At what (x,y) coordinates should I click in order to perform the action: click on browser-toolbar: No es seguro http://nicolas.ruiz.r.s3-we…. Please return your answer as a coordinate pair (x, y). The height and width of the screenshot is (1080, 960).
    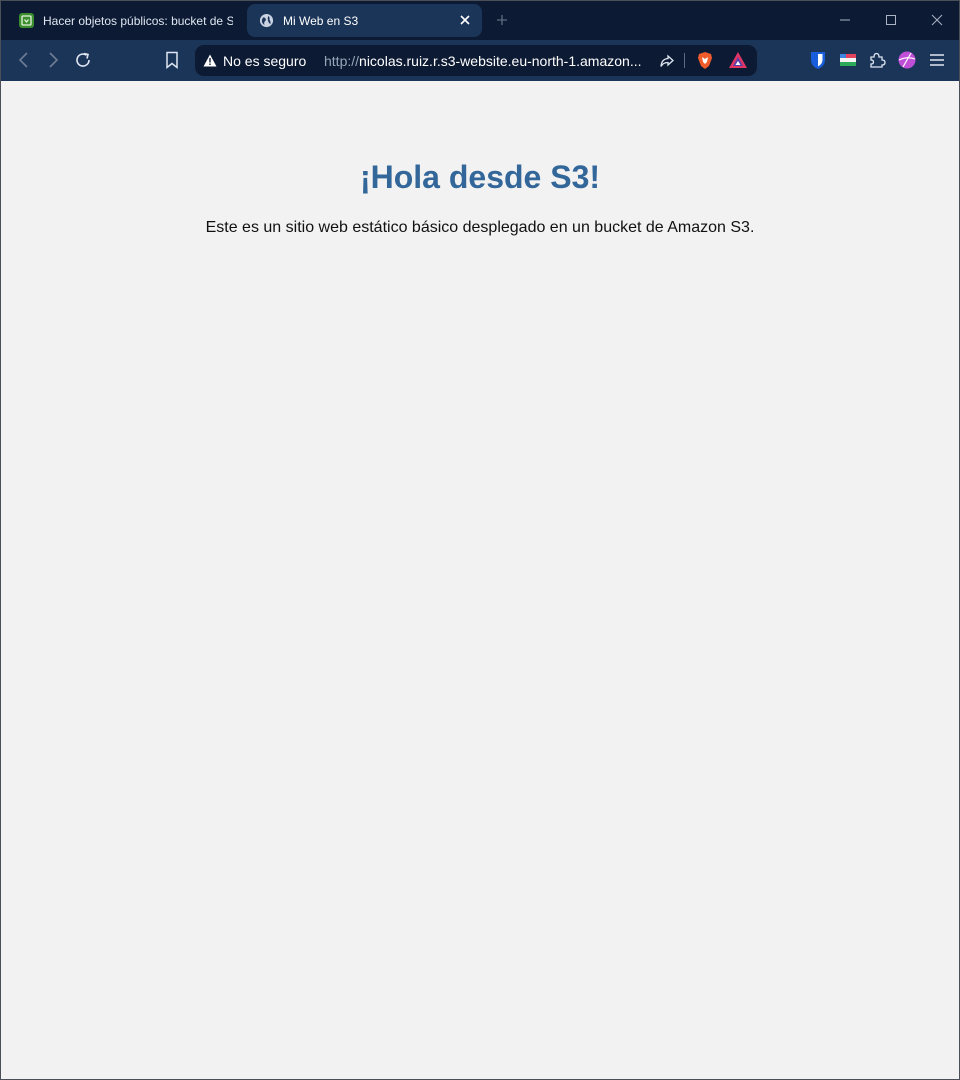
    Looking at the image, I should click on (480, 60).